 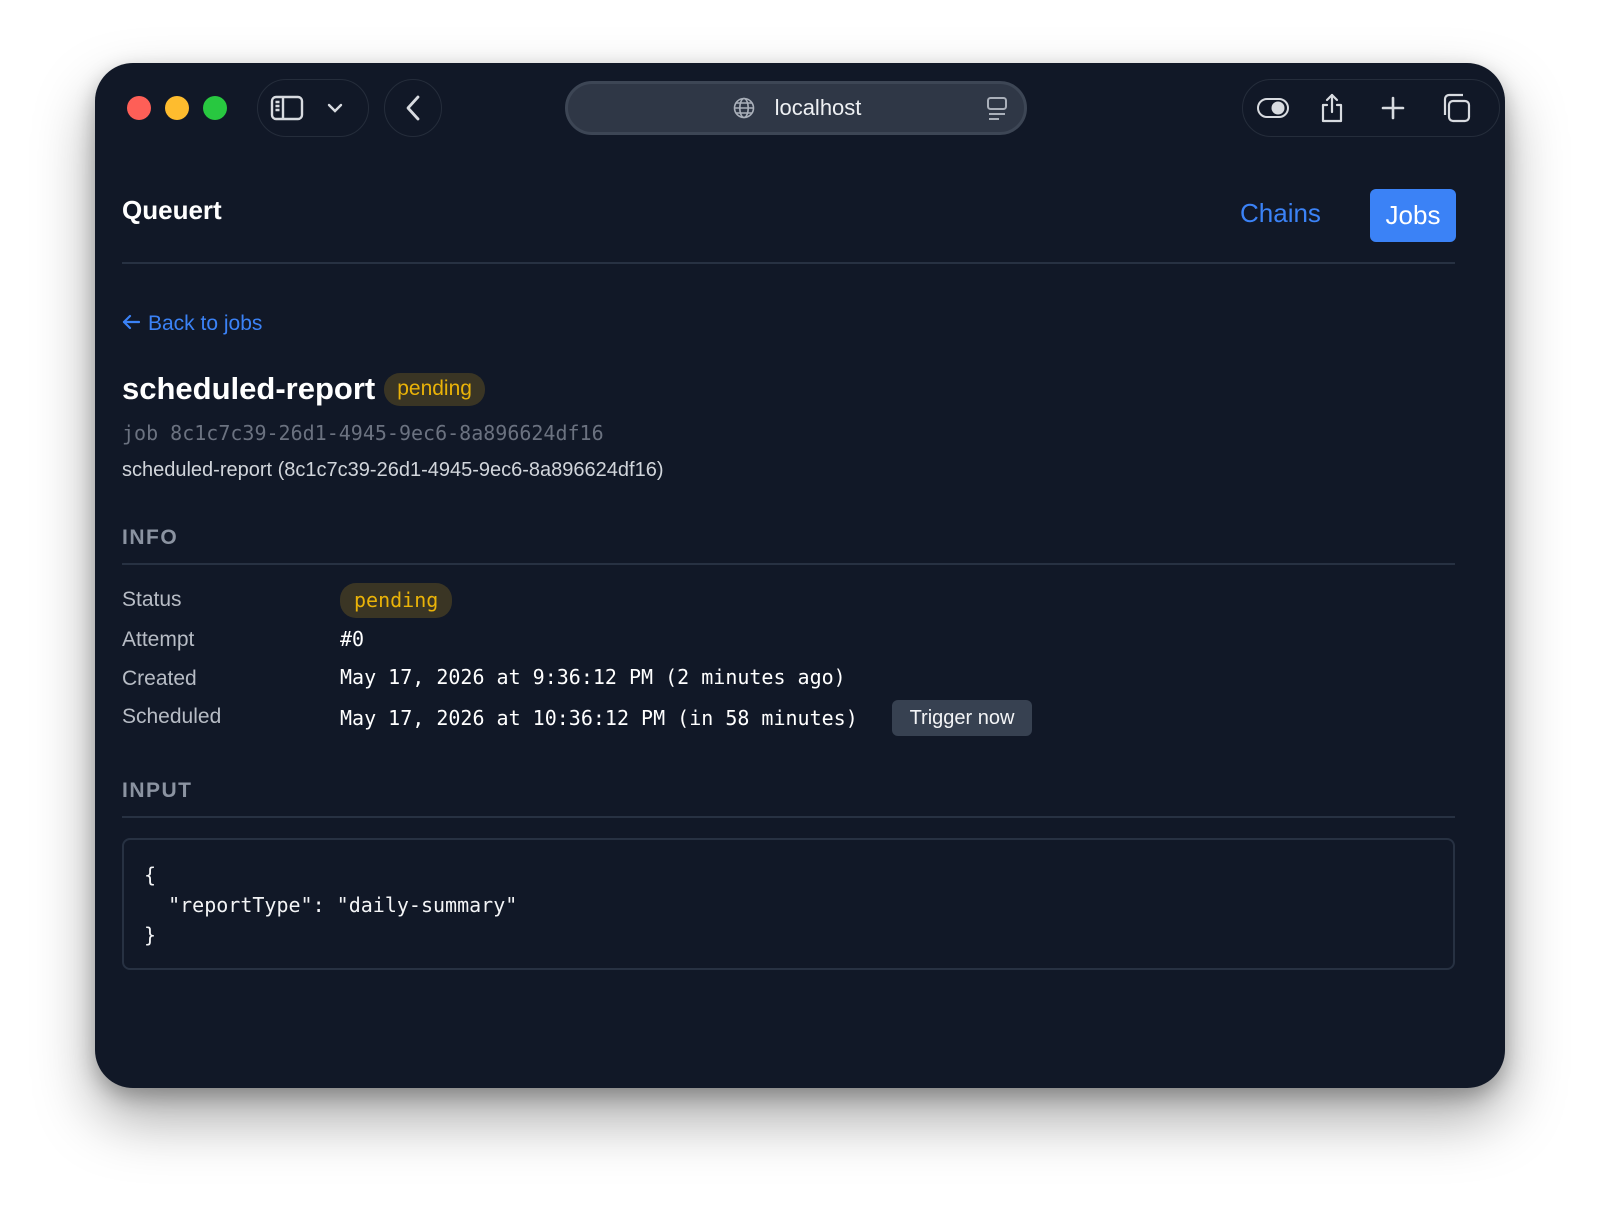 I want to click on close-window-button, so click(x=139, y=108).